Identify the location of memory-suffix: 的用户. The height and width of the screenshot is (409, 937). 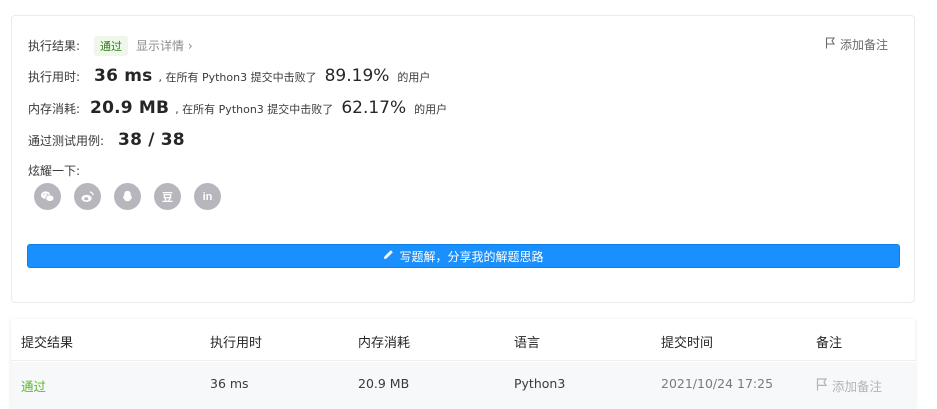
(431, 109).